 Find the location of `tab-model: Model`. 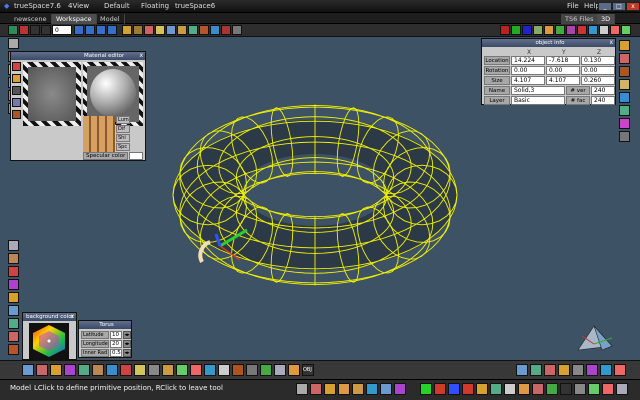

tab-model: Model is located at coordinates (110, 19).